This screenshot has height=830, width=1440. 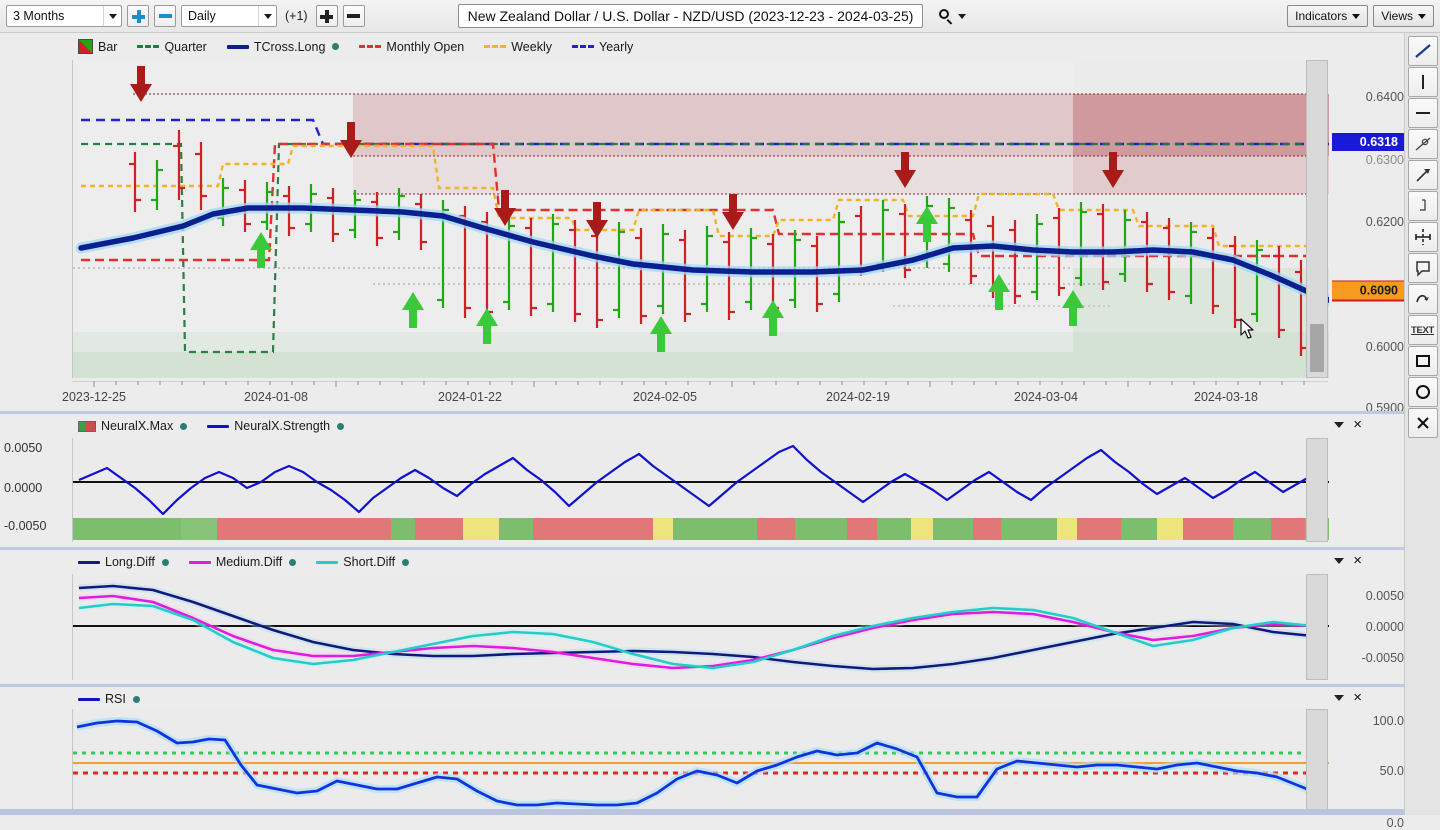 What do you see at coordinates (1422, 206) in the screenshot?
I see `fibonacci-tool` at bounding box center [1422, 206].